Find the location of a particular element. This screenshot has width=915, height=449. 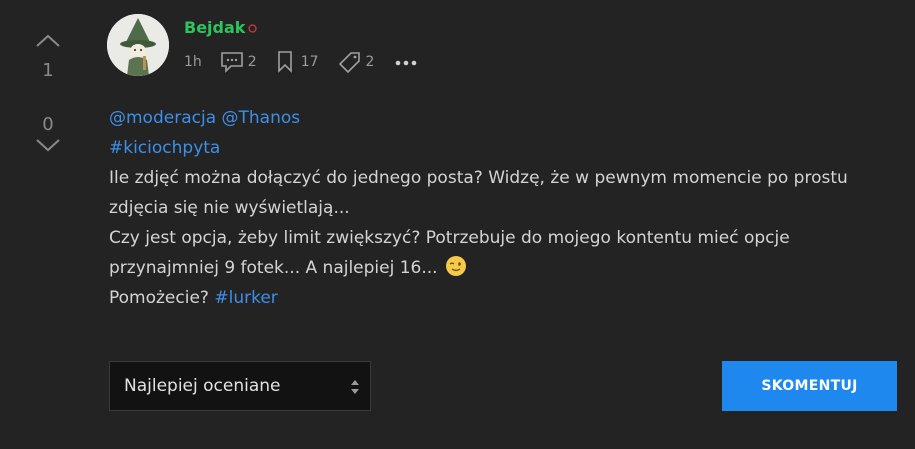

wink-emoji-icon is located at coordinates (456, 266).